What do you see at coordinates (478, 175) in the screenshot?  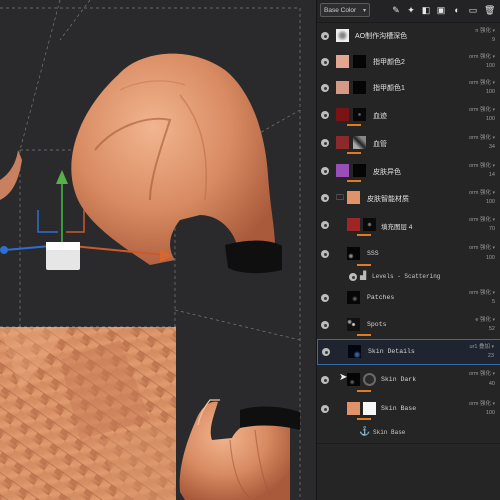 I see `layer-opacity: 14` at bounding box center [478, 175].